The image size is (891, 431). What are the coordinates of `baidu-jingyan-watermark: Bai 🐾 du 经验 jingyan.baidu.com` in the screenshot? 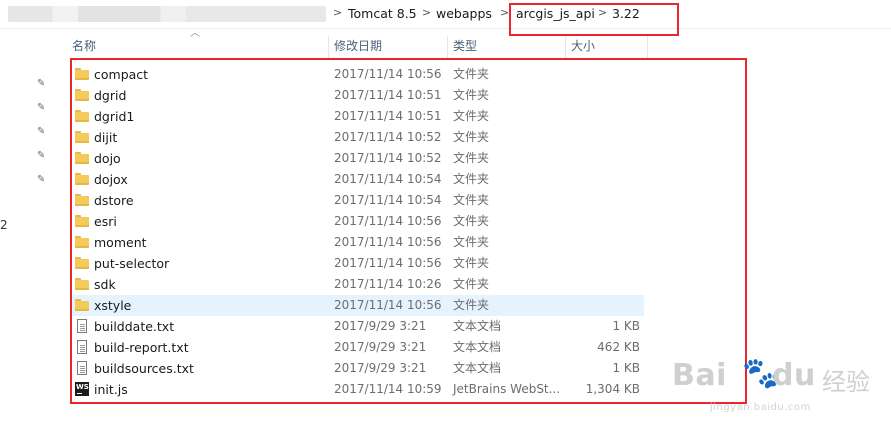 It's located at (777, 387).